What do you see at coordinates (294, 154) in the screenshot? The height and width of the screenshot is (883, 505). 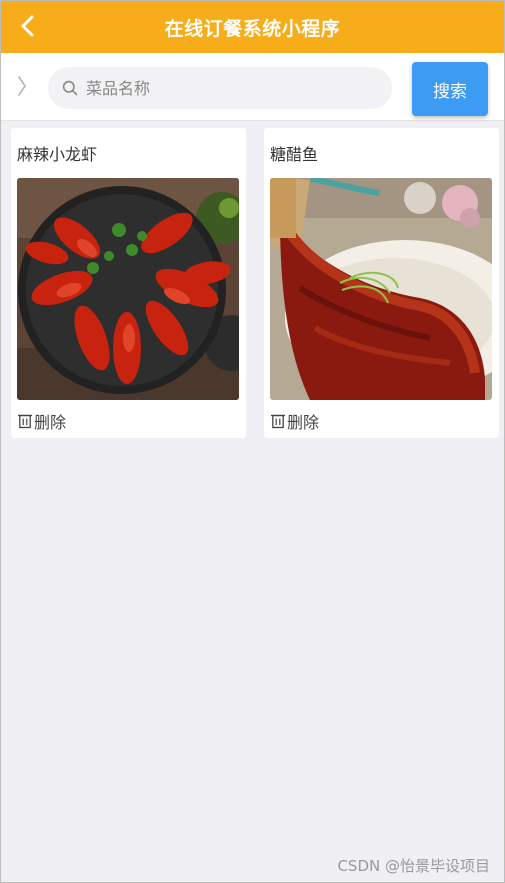 I see `dish-name: 糖醋鱼` at bounding box center [294, 154].